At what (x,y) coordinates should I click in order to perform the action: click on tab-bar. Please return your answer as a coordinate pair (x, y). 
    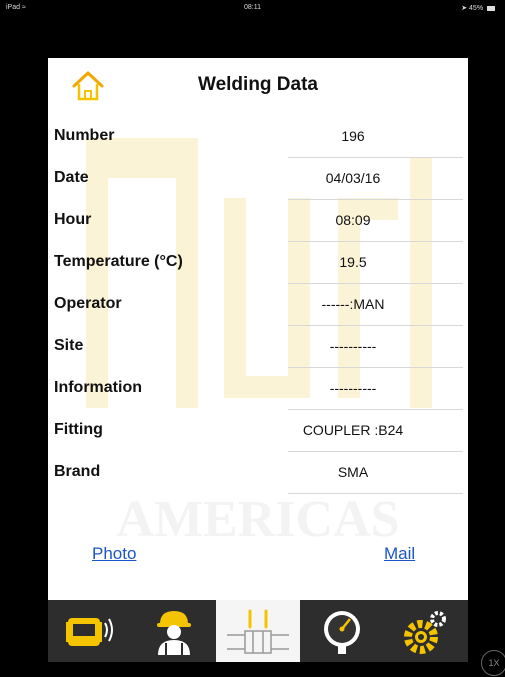
    Looking at the image, I should click on (258, 631).